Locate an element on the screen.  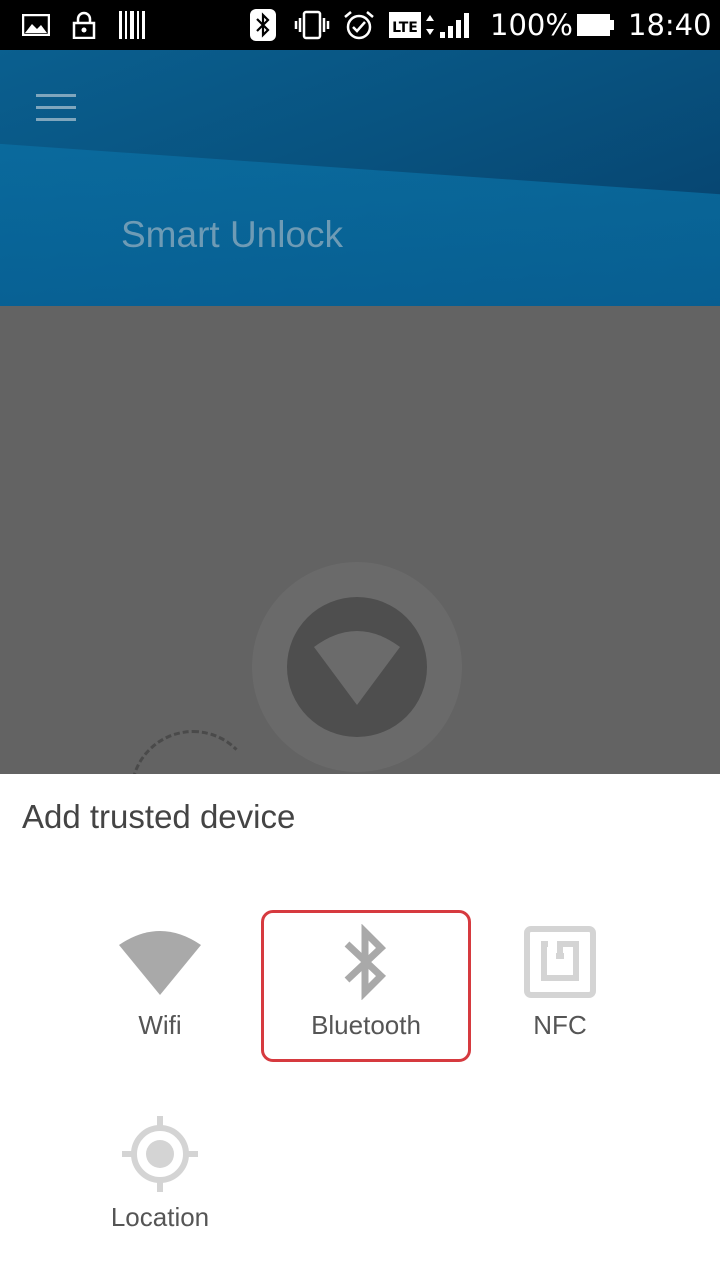
scan-ring is located at coordinates (357, 667).